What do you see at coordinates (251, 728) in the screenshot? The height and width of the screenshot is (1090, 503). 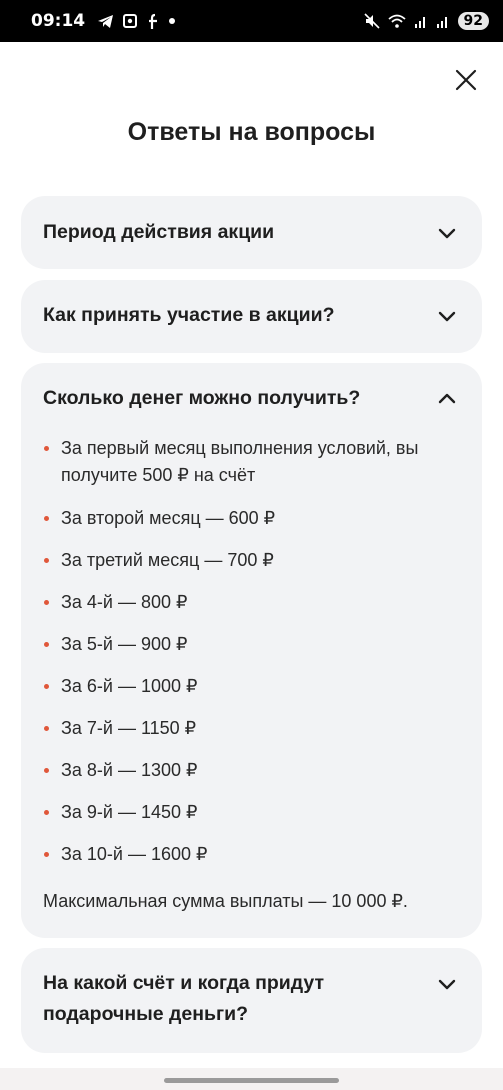 I see `list-item: За 7-й — 1150 ₽` at bounding box center [251, 728].